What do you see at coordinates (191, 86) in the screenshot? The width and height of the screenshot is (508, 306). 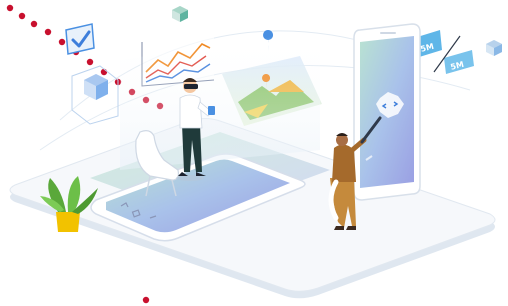 I see `vr-headset-icon` at bounding box center [191, 86].